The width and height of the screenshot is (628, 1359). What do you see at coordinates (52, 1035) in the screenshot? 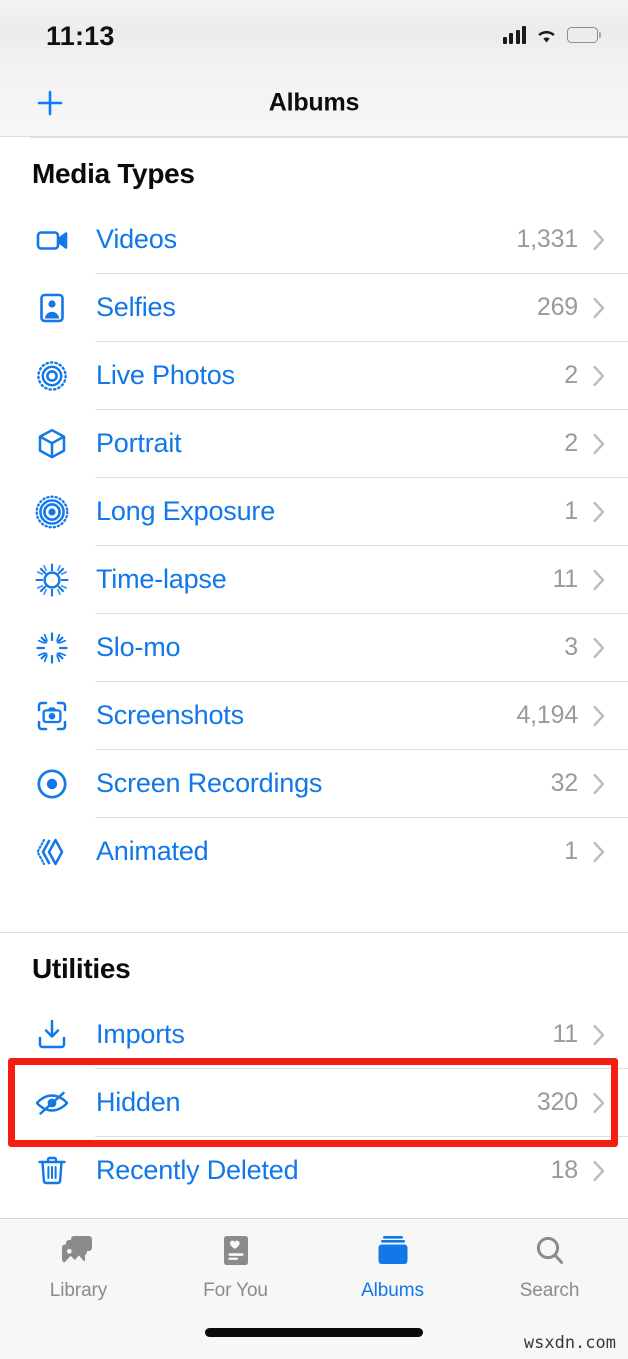
I see `import-icon` at bounding box center [52, 1035].